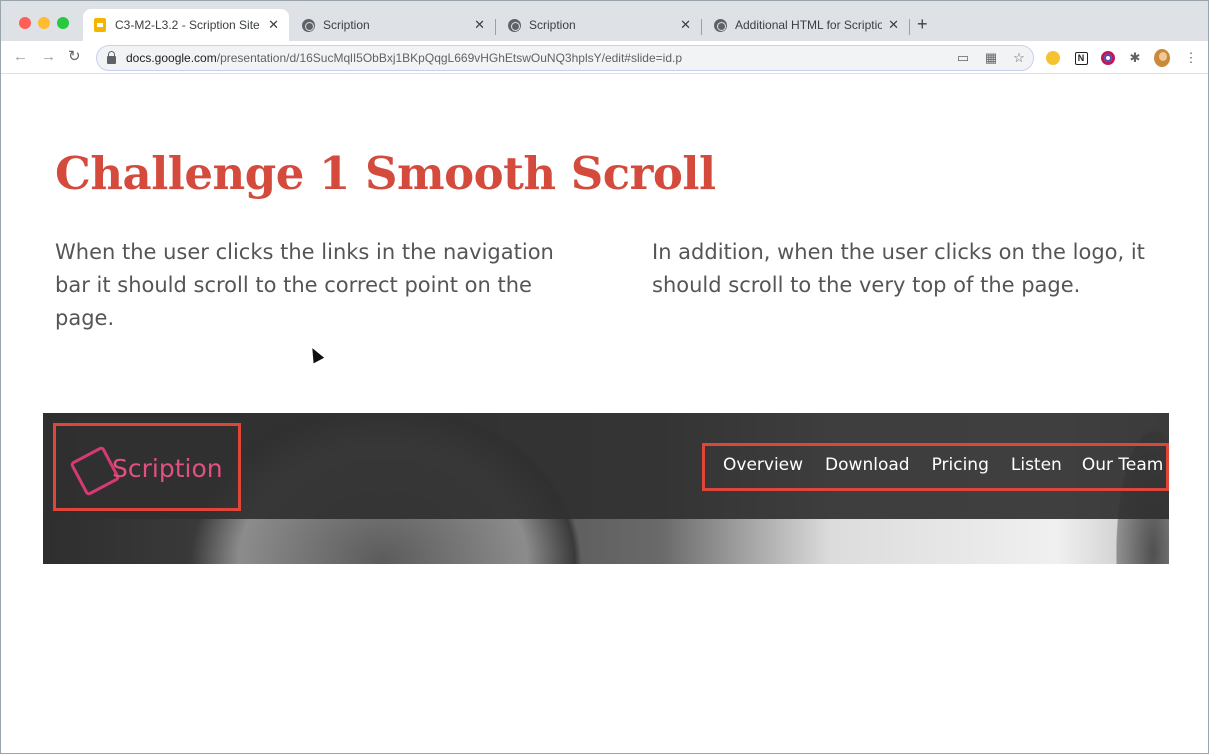  I want to click on url-host: docs.google.com, so click(171, 58).